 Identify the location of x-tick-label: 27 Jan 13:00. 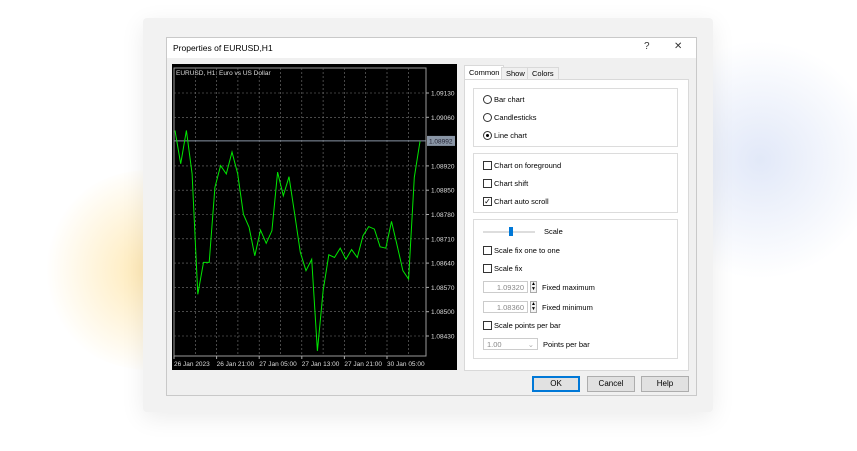
(321, 364).